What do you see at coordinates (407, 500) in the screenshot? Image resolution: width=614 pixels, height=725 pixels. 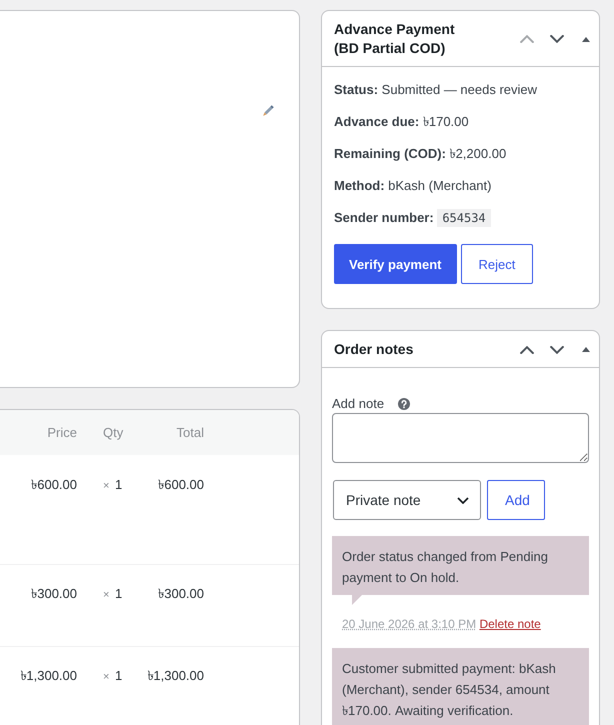 I see `note-type-select: Private note` at bounding box center [407, 500].